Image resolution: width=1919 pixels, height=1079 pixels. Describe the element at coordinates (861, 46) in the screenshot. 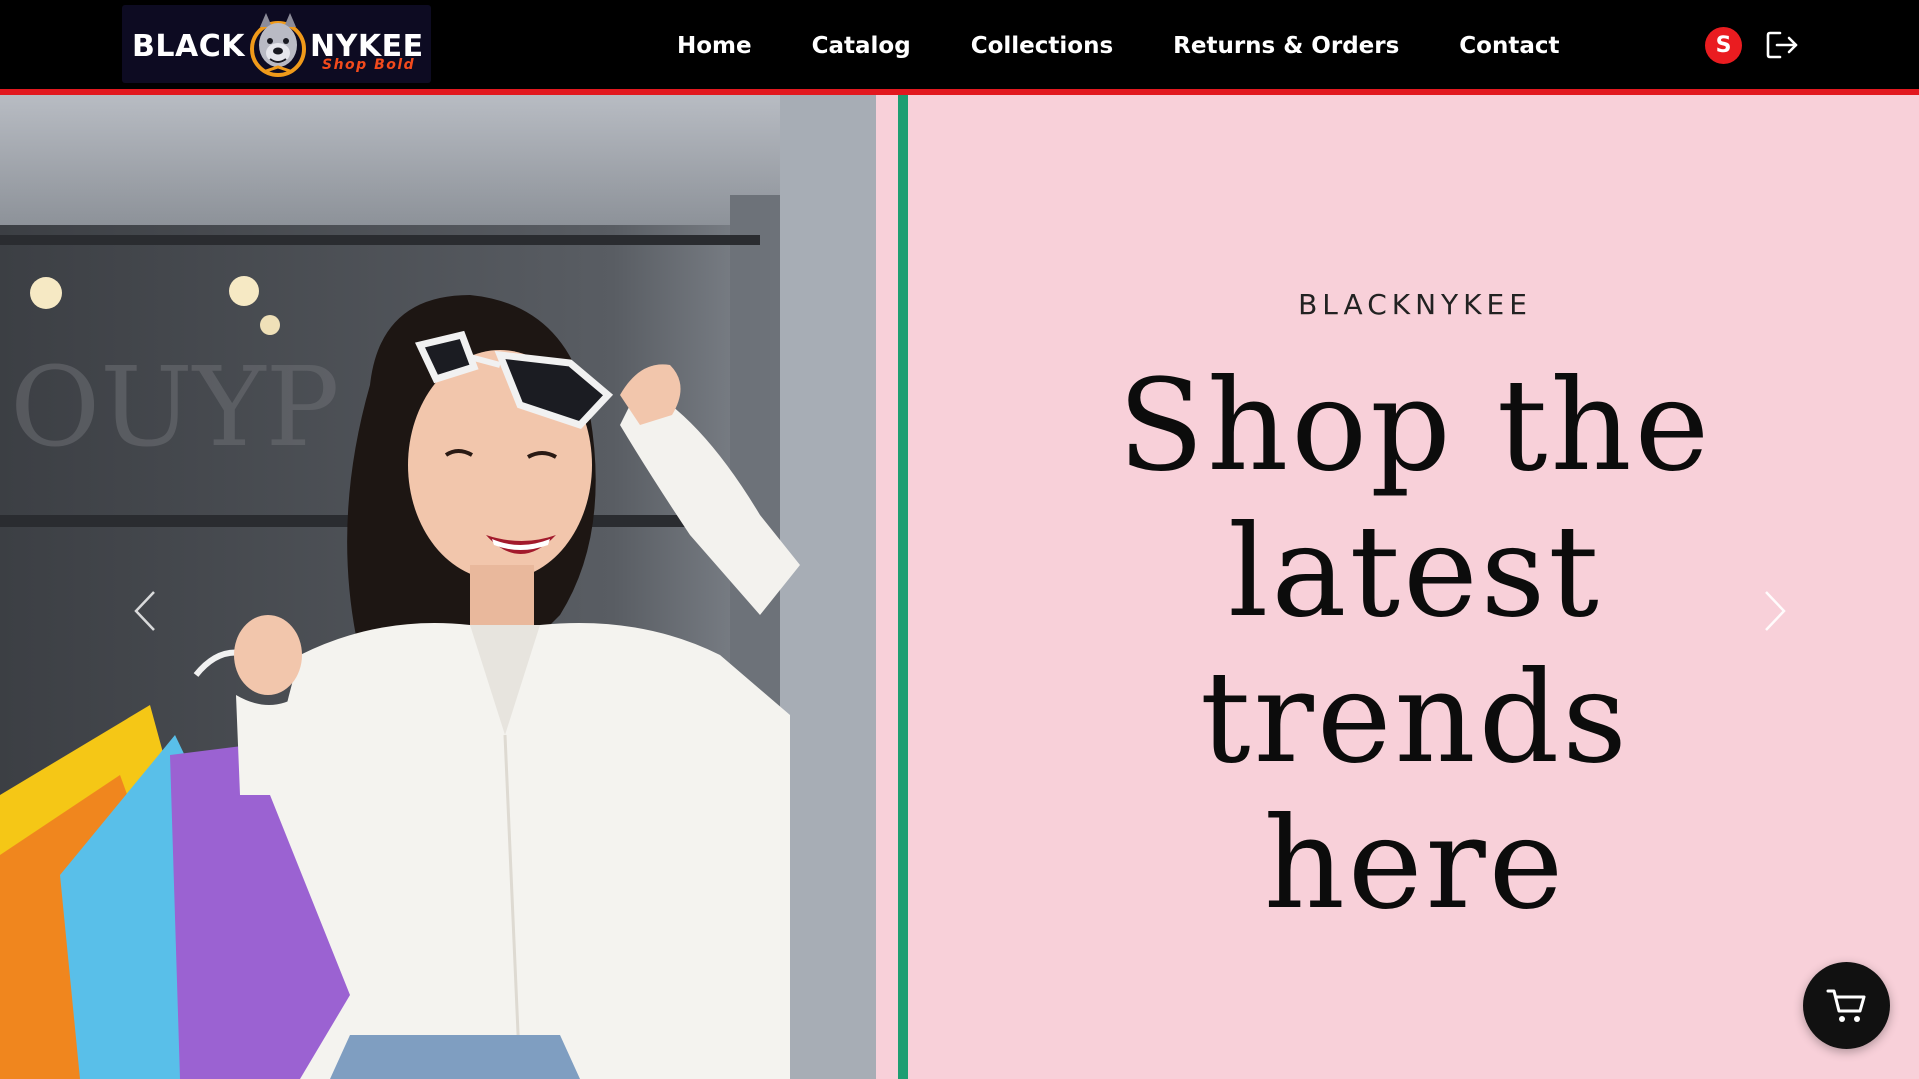

I see `nav-catalog-link: Catalog` at that location.